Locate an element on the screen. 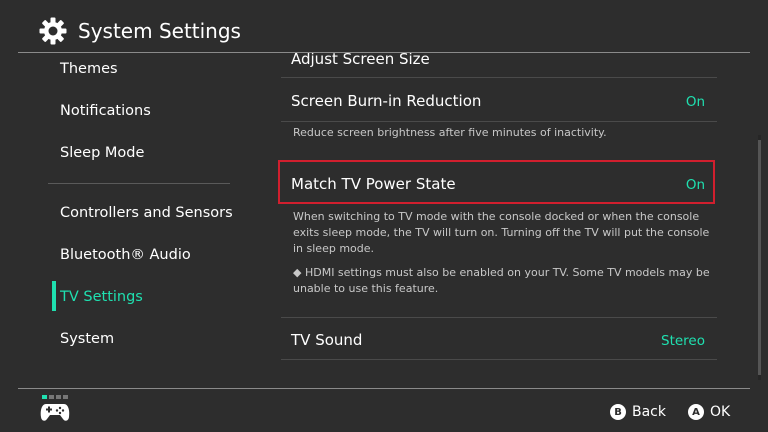  sidebar-item-sleep-mode: Sleep Mode is located at coordinates (102, 153).